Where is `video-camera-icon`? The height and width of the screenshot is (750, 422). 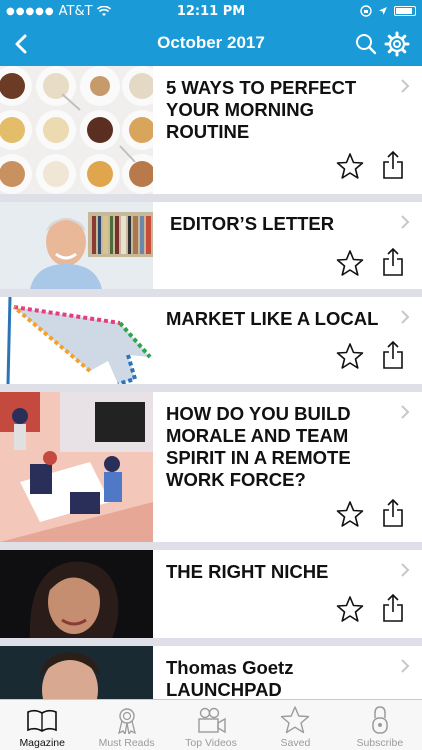
video-camera-icon is located at coordinates (212, 720).